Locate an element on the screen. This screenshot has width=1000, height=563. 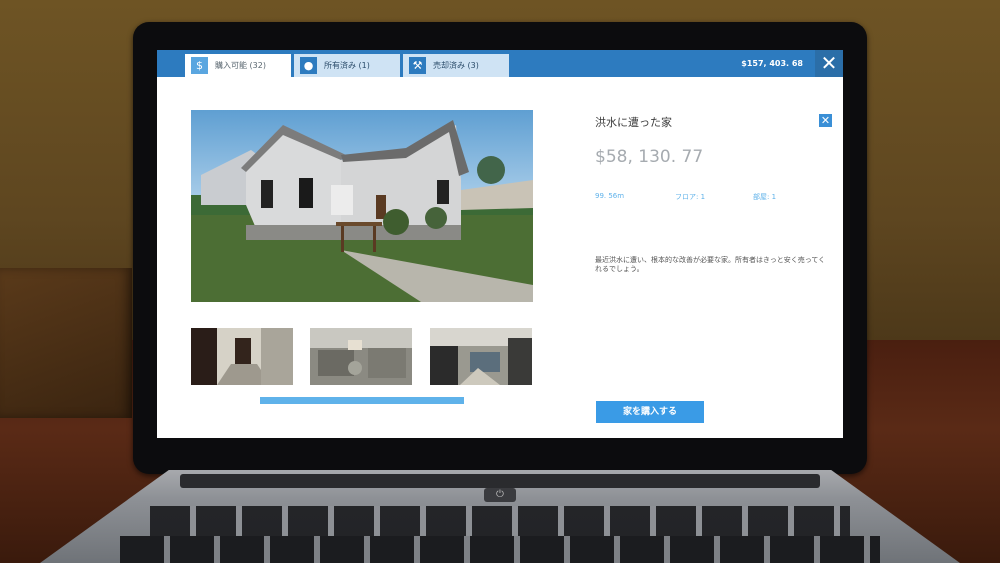
power-icon: ⏻ is located at coordinates (500, 495).